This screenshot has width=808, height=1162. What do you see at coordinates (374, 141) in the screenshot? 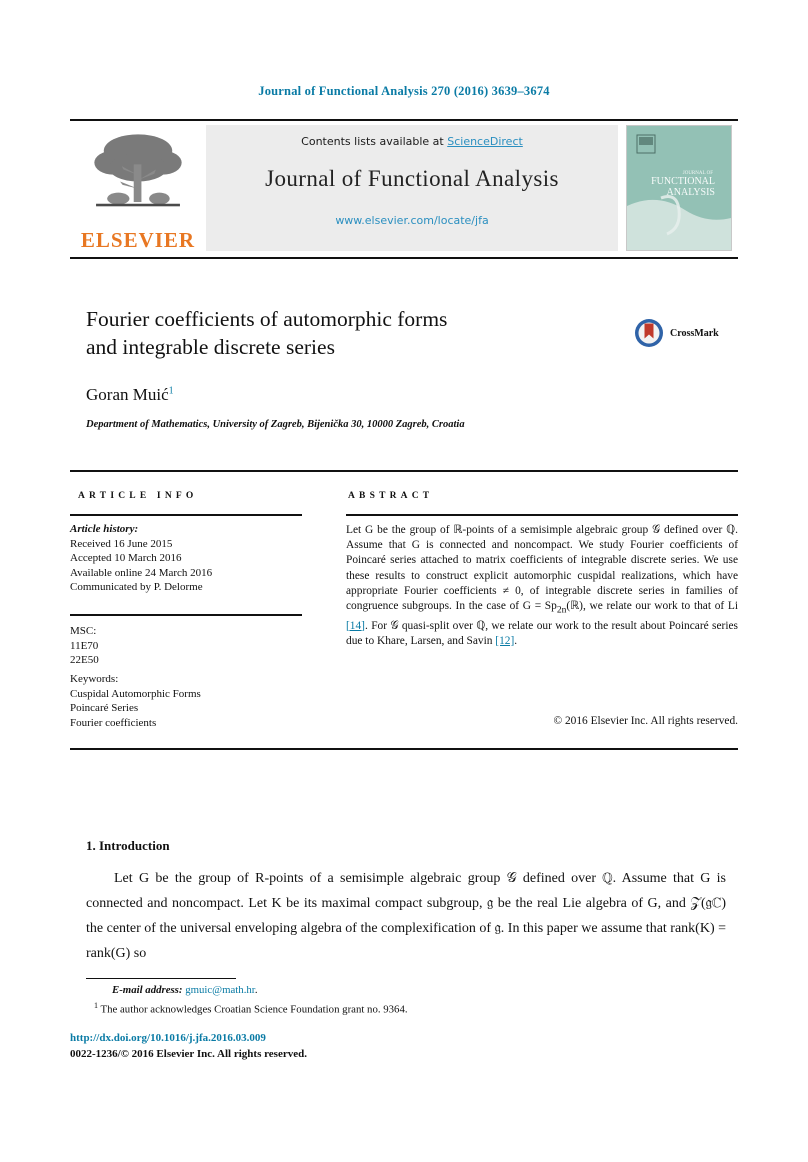
I see `contents-available-text: Contents lists available at` at bounding box center [374, 141].